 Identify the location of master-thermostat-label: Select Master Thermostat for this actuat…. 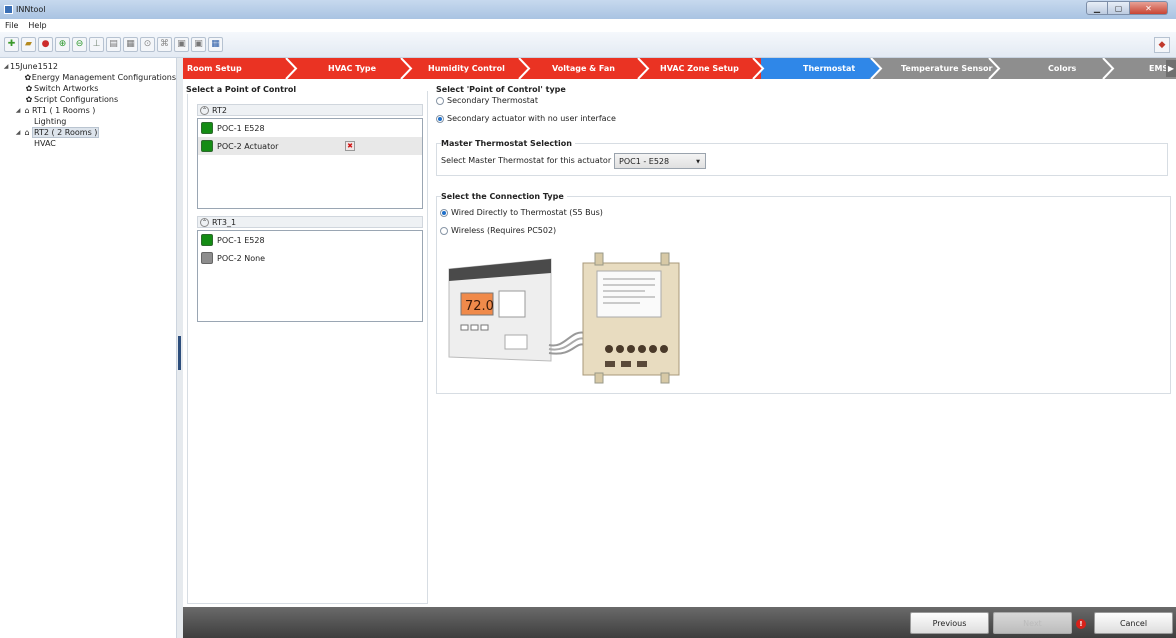
(526, 160).